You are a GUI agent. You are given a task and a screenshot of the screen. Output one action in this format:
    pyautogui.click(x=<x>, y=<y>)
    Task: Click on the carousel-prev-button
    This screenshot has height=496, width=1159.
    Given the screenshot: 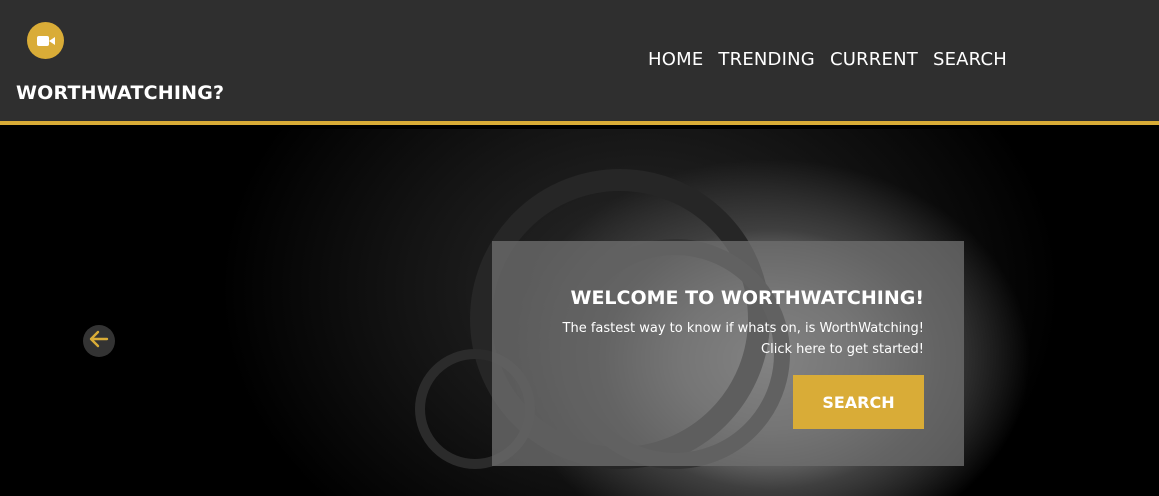 What is the action you would take?
    pyautogui.click(x=99, y=341)
    